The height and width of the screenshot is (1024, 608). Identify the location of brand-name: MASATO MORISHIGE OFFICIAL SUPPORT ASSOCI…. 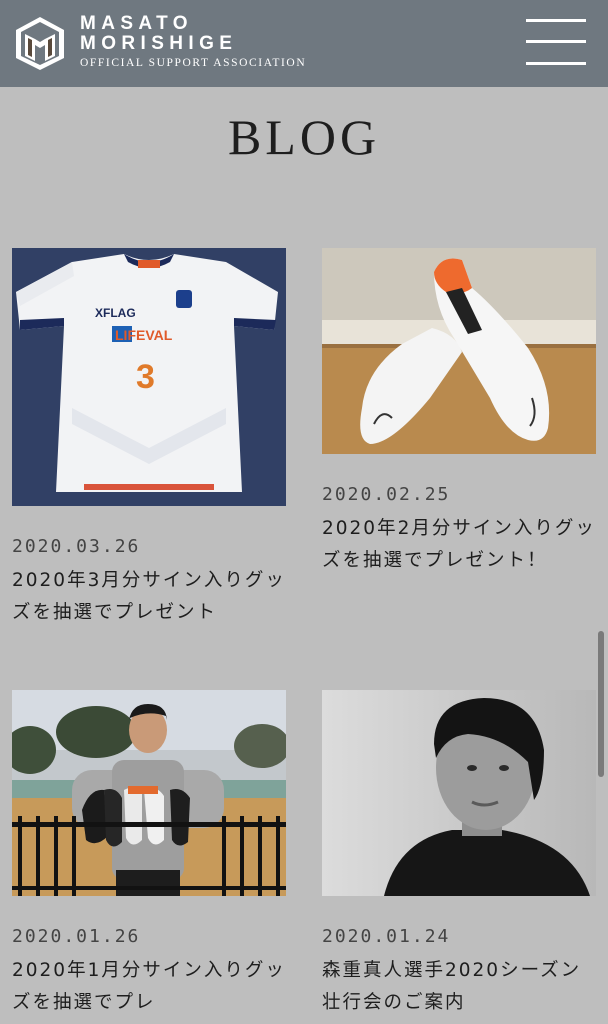
(193, 42).